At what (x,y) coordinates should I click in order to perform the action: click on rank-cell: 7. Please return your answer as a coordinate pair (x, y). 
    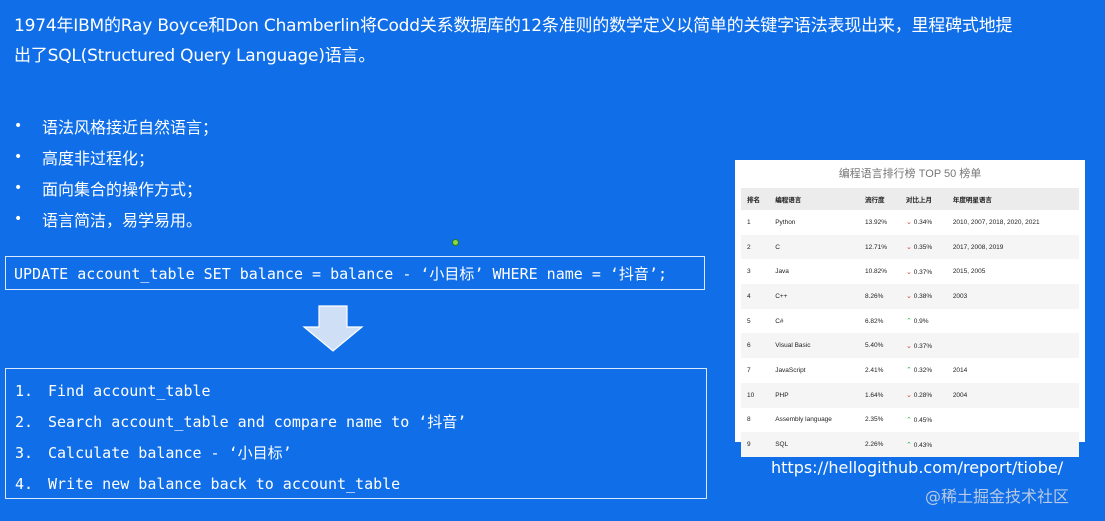
    Looking at the image, I should click on (749, 370).